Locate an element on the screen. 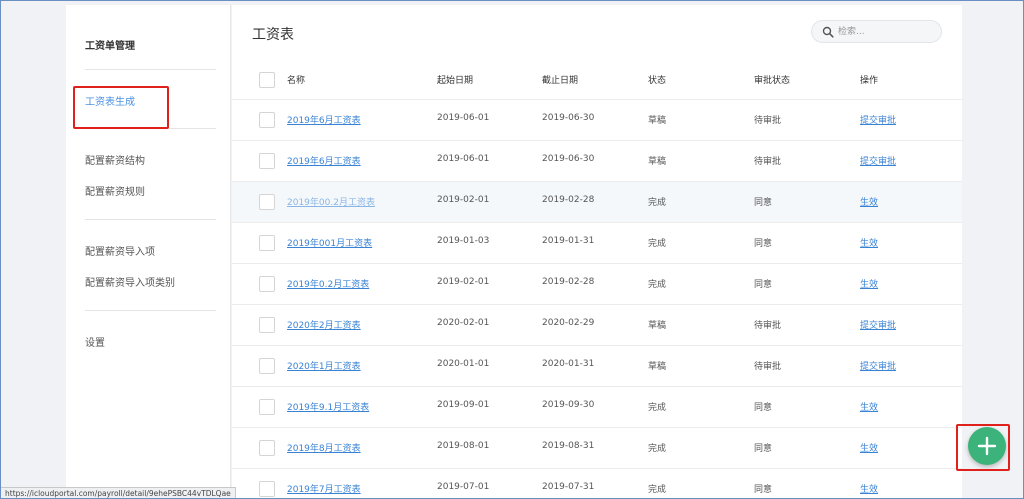 This screenshot has height=499, width=1024. column-header-status: 状态 is located at coordinates (657, 81).